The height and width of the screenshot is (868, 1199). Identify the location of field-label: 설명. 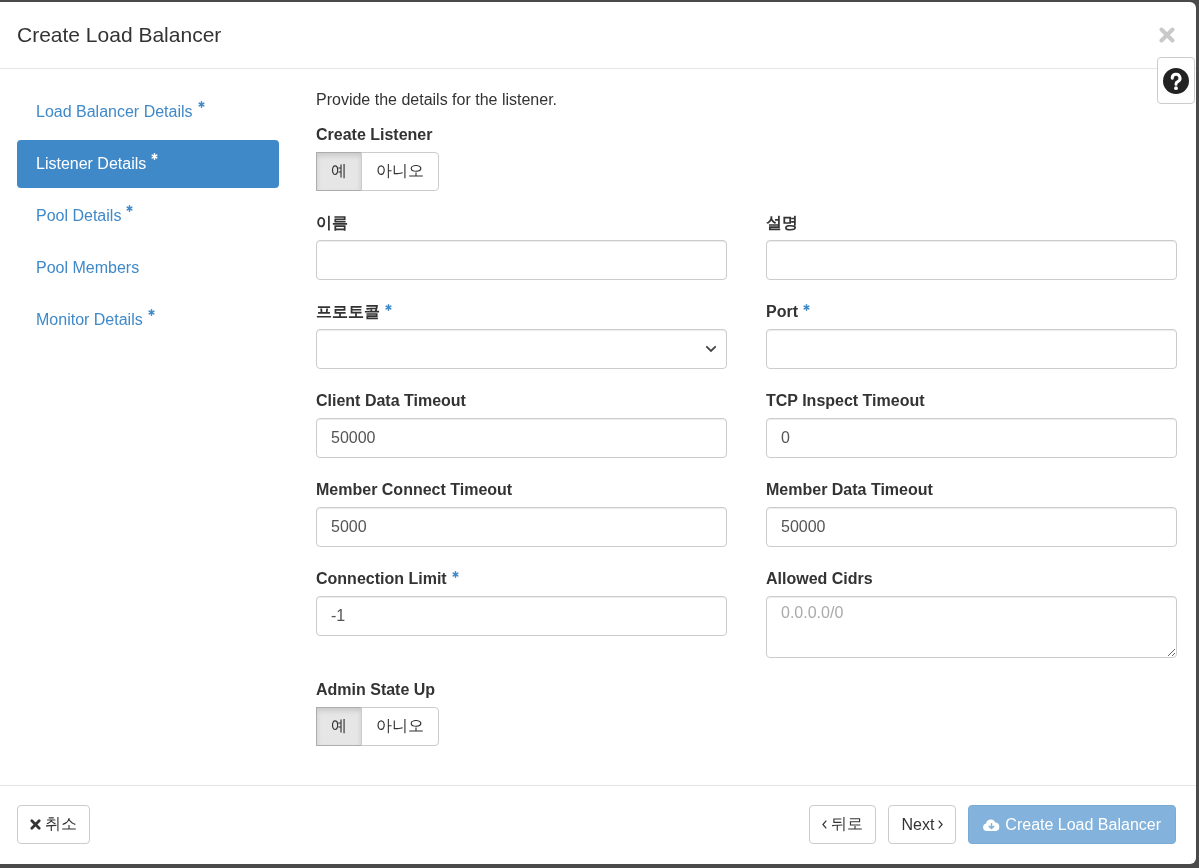
(782, 223).